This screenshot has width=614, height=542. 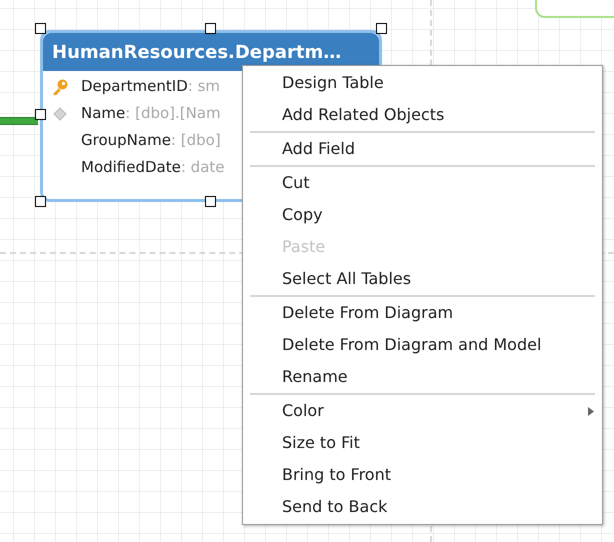 What do you see at coordinates (422, 279) in the screenshot?
I see `menu-item: Select All Tables` at bounding box center [422, 279].